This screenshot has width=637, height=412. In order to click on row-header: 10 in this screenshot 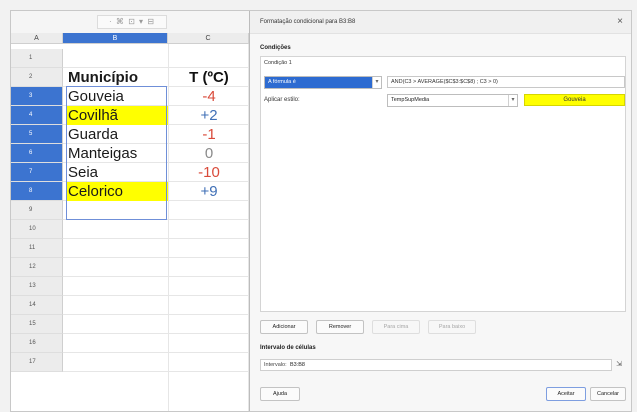, I will do `click(37, 229)`.